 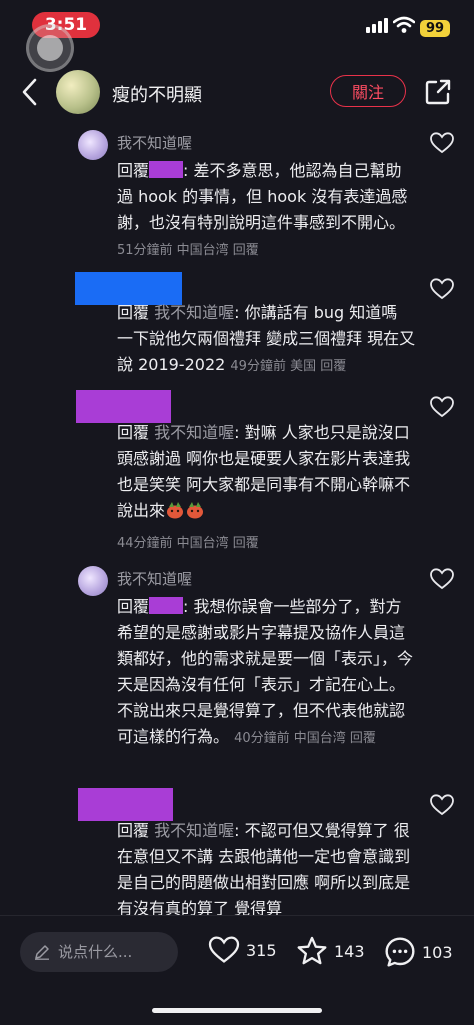 What do you see at coordinates (312, 951) in the screenshot?
I see `star-icon` at bounding box center [312, 951].